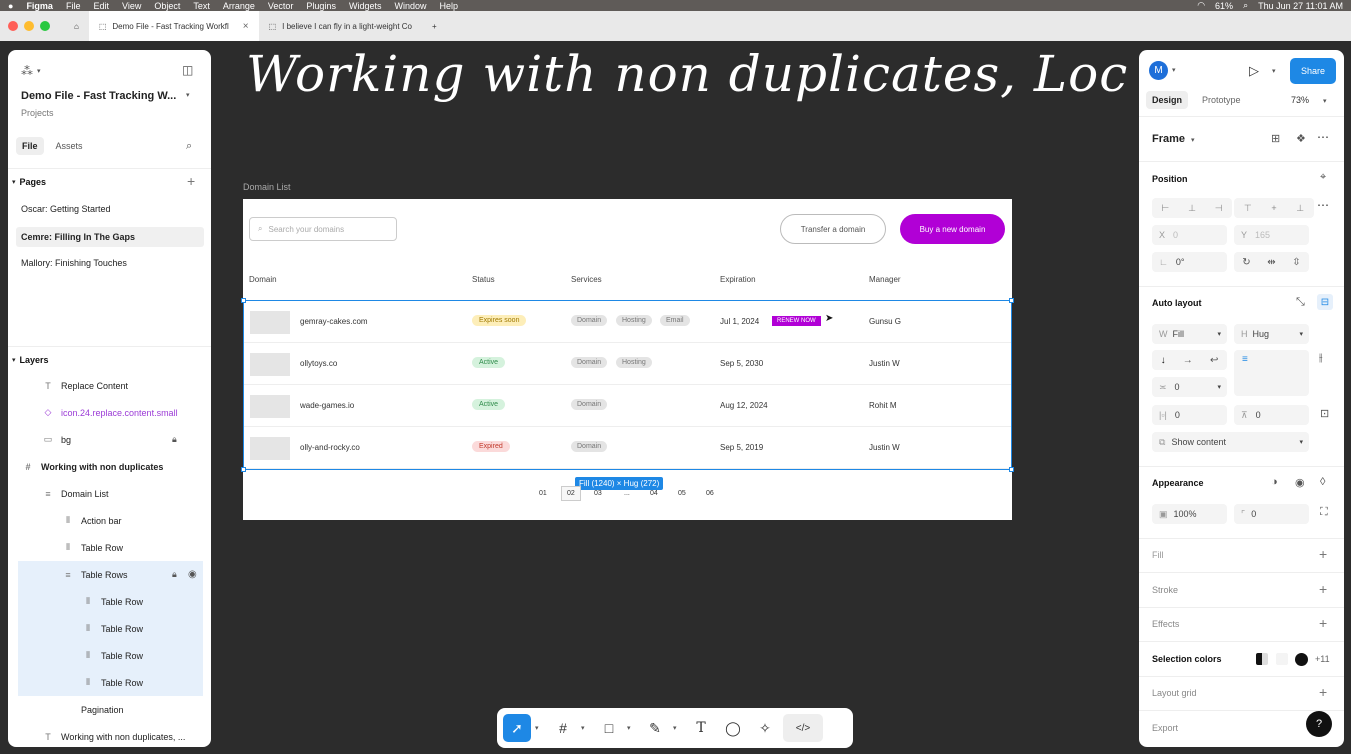 The height and width of the screenshot is (754, 1351). I want to click on menu-object: Object, so click(167, 6).